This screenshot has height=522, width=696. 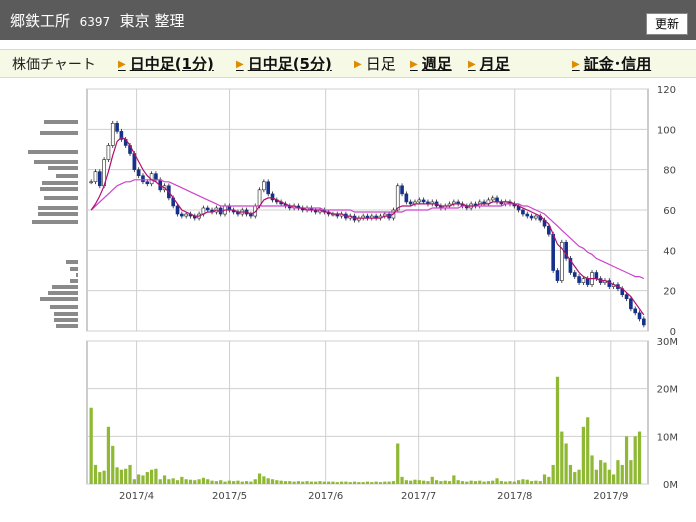 What do you see at coordinates (670, 485) in the screenshot?
I see `volume-tick-label: 0M` at bounding box center [670, 485].